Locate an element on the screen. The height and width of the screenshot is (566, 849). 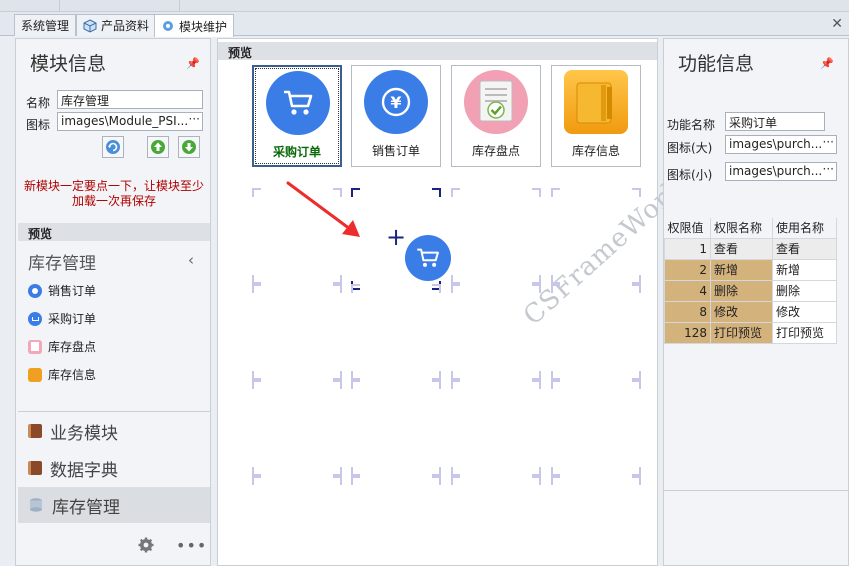
perm-value: 8 is located at coordinates (687, 311).